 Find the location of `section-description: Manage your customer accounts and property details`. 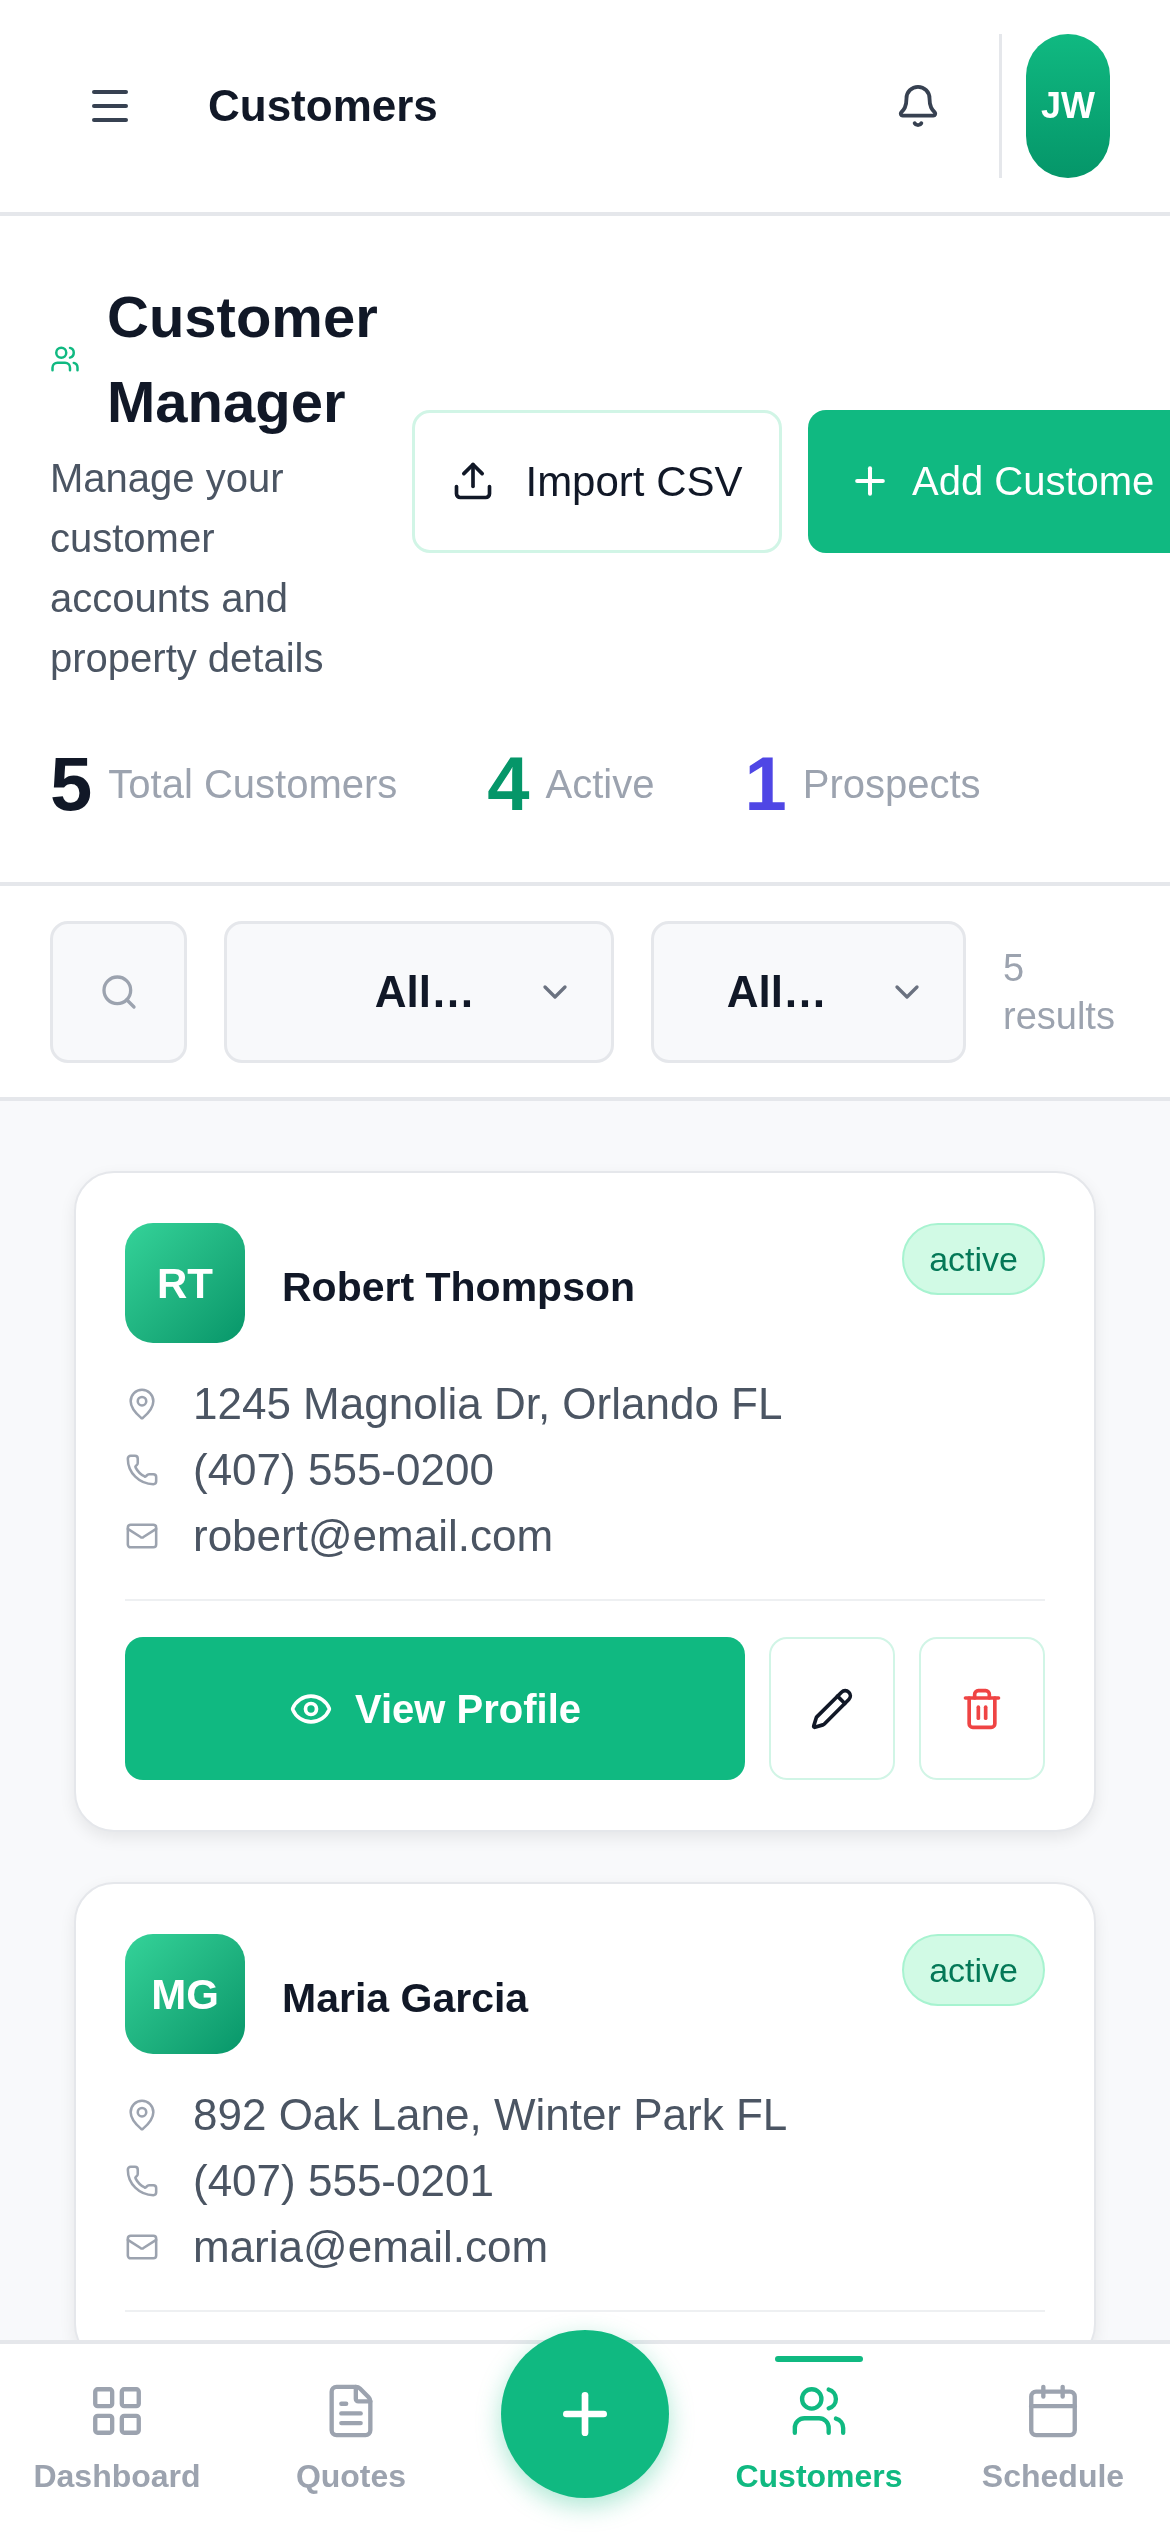

section-description: Manage your customer accounts and property details is located at coordinates (187, 568).